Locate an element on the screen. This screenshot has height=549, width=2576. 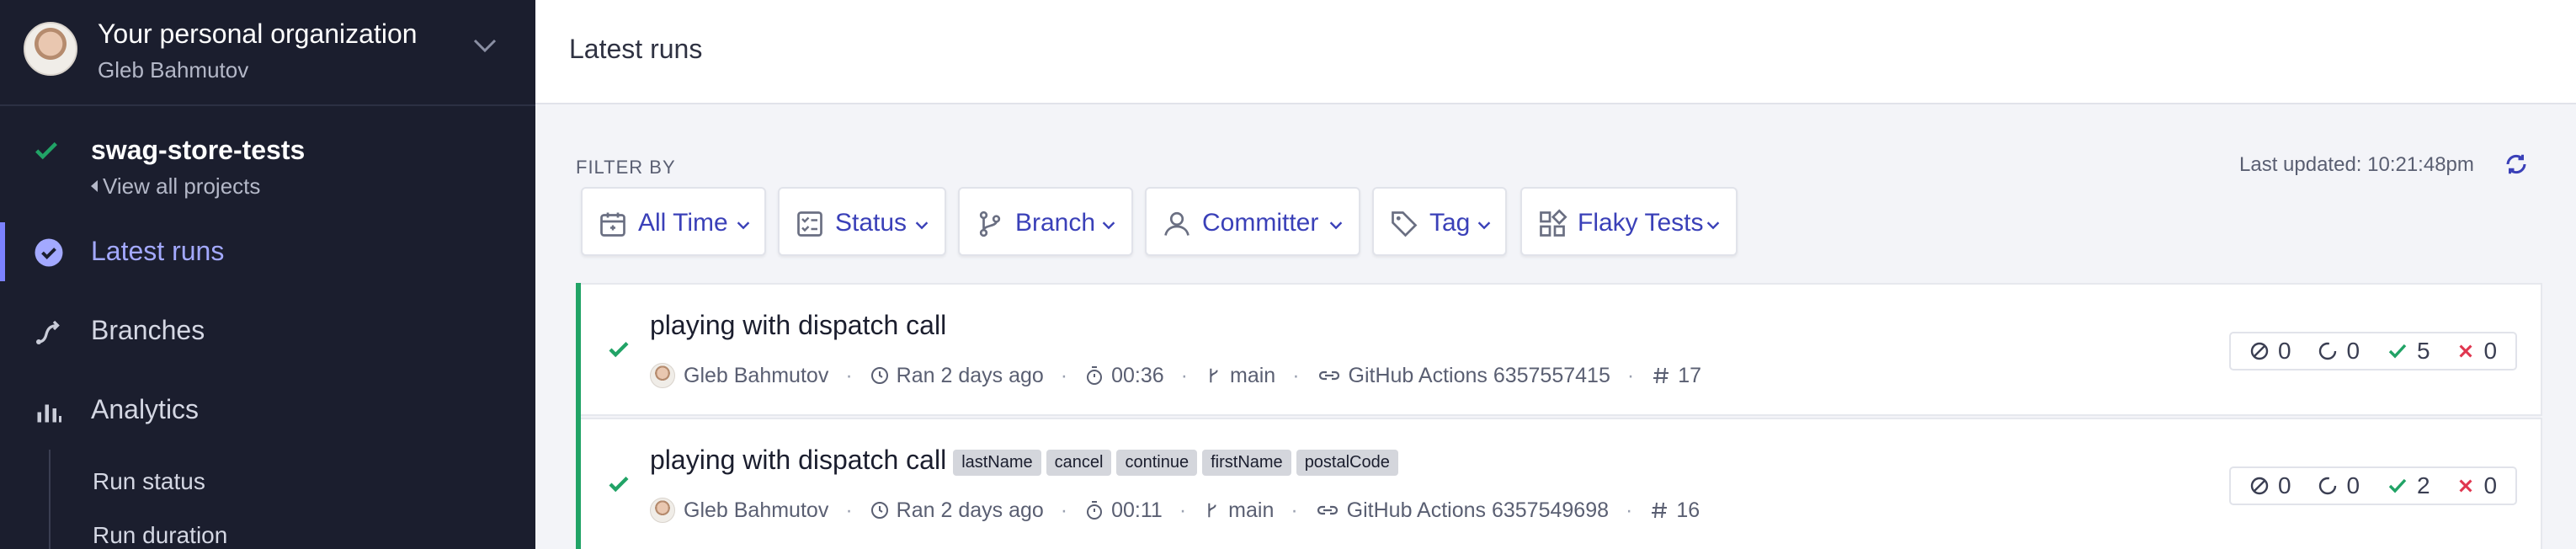
tag-badge: lastName is located at coordinates (997, 463).